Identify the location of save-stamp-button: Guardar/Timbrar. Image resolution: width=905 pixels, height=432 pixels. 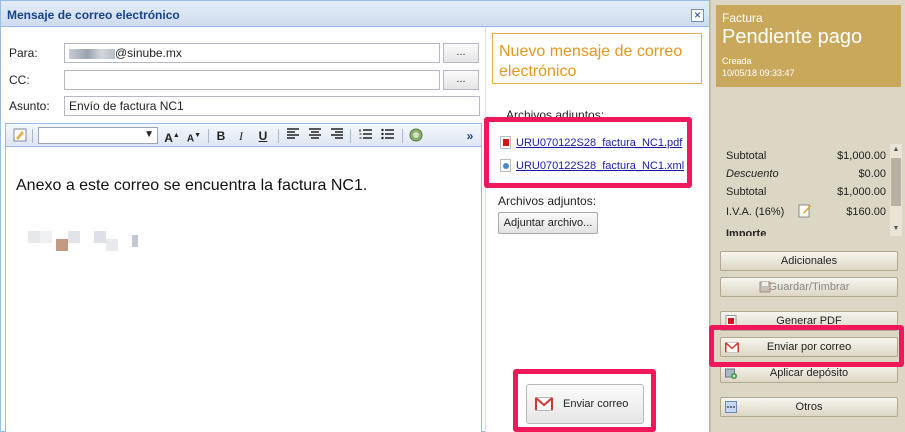
(809, 287).